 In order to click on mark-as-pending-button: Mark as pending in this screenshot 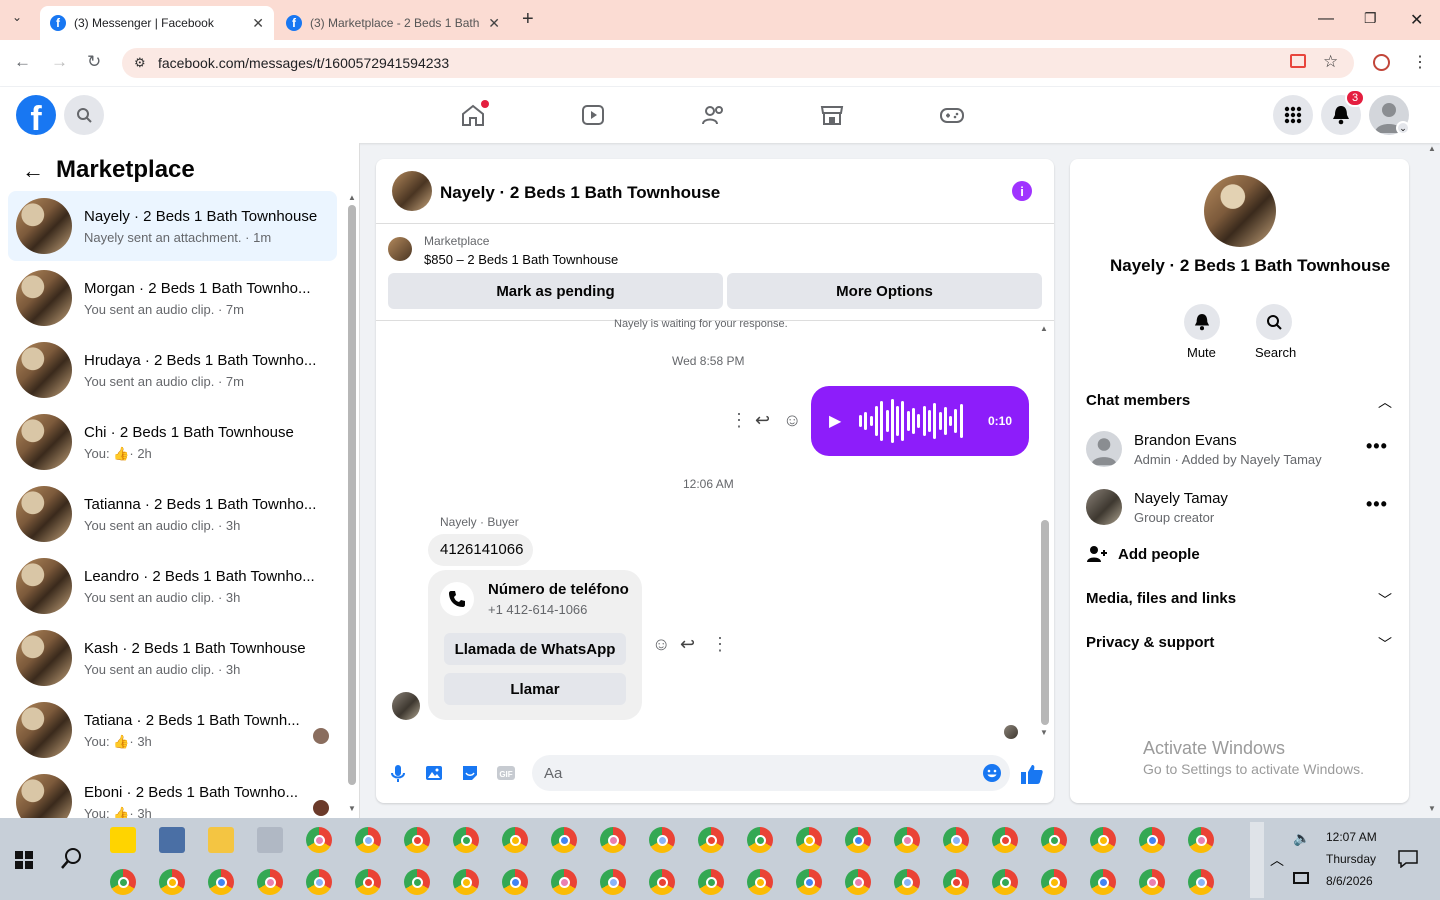, I will do `click(555, 291)`.